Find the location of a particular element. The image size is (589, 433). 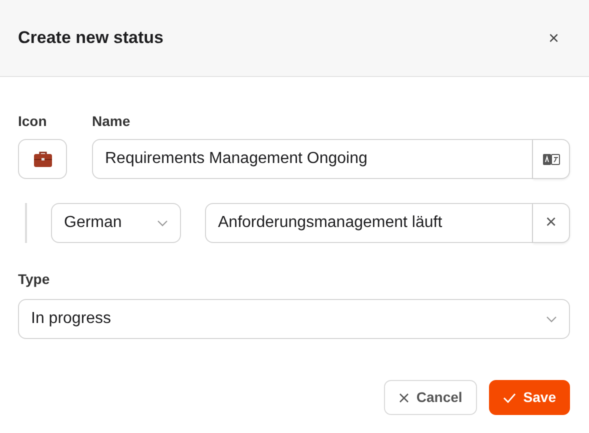

close-icon is located at coordinates (404, 397).